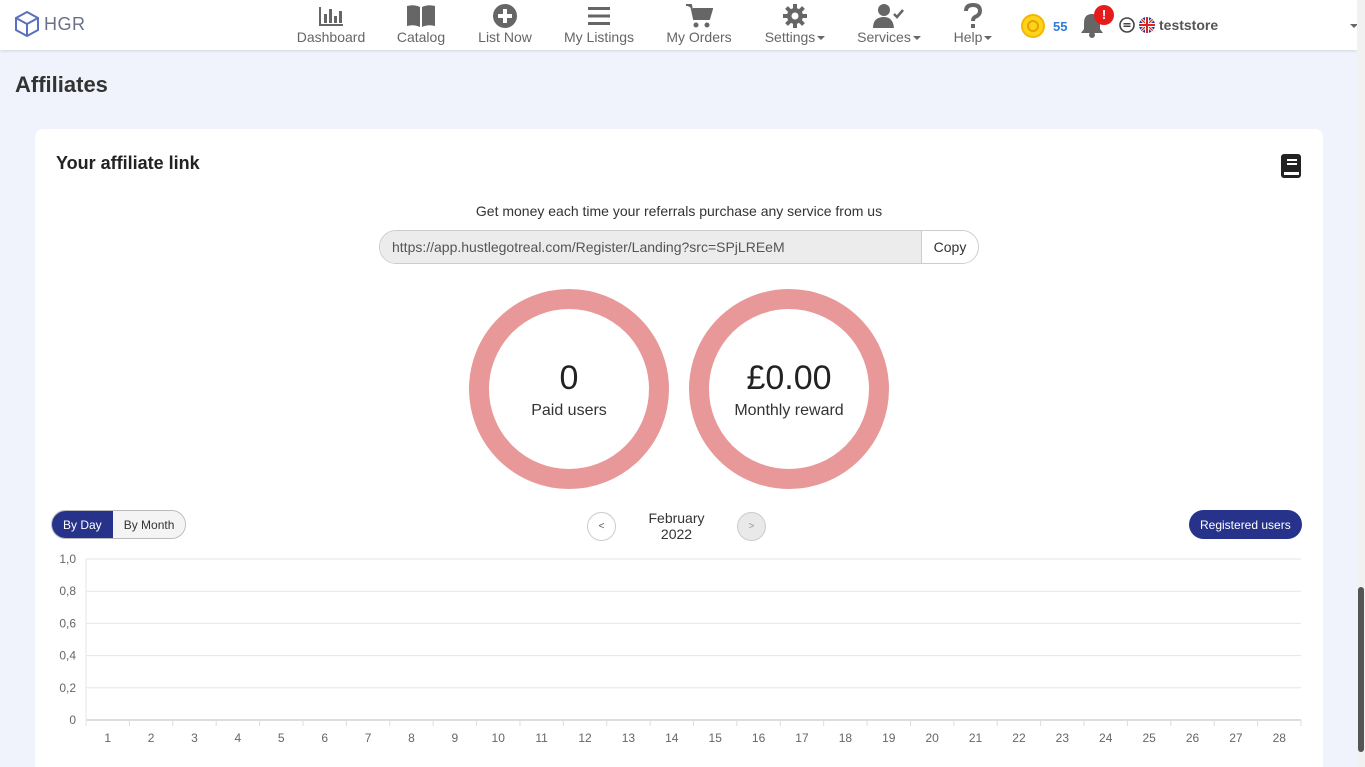 The image size is (1365, 767). I want to click on scrollbar-thumb, so click(1361, 669).